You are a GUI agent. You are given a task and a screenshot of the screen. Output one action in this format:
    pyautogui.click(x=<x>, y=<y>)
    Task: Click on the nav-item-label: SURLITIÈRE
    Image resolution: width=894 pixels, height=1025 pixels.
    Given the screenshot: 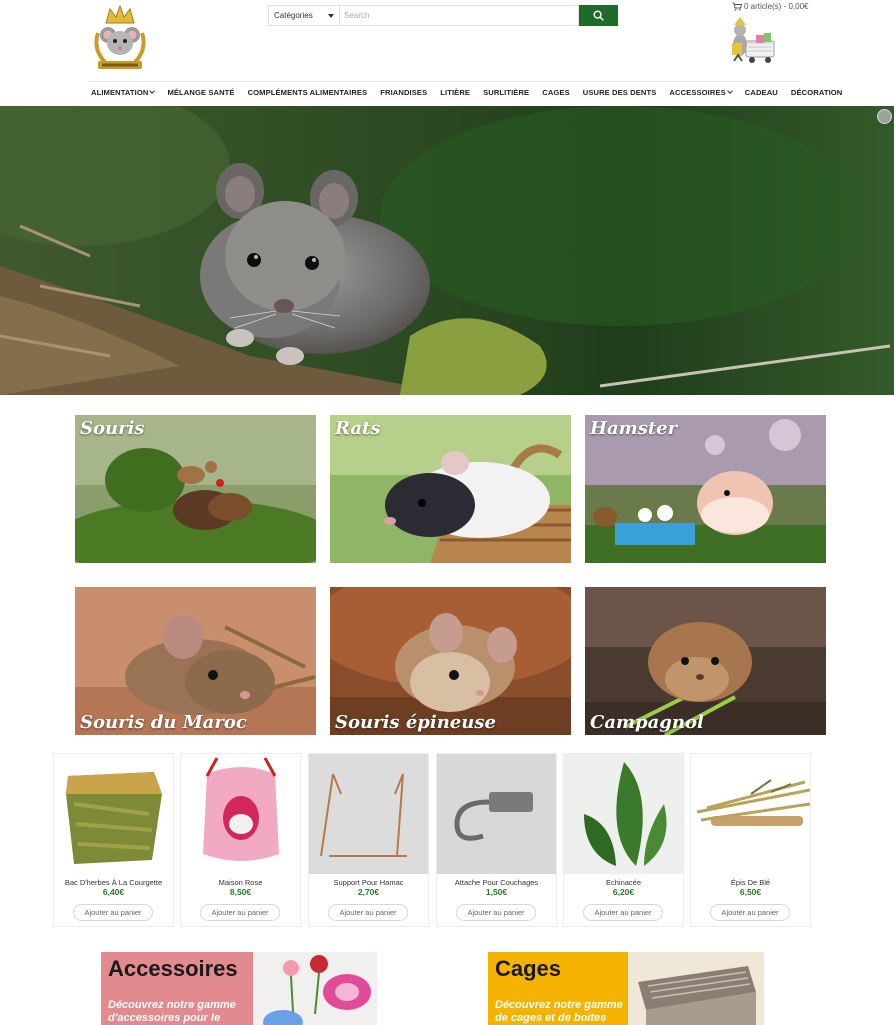 What is the action you would take?
    pyautogui.click(x=506, y=92)
    